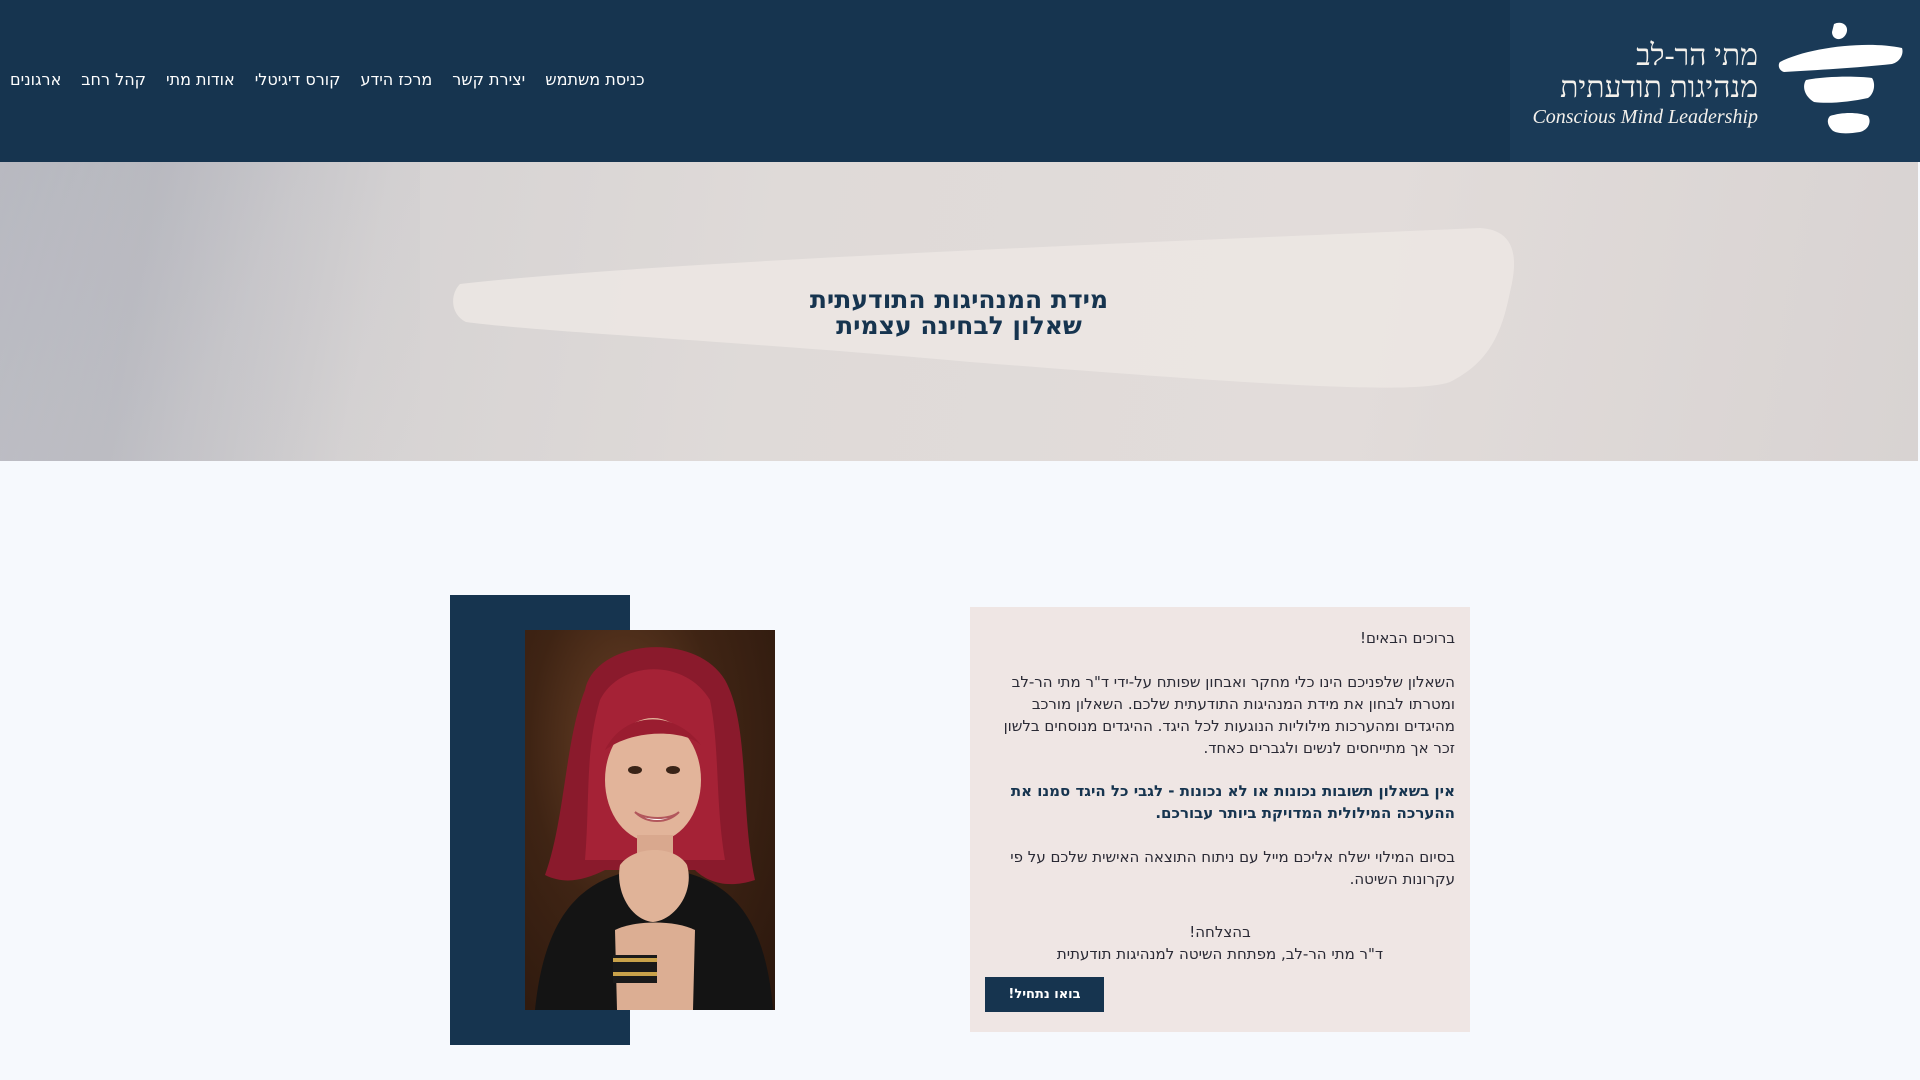 This screenshot has width=1920, height=1080. I want to click on nav-item-login: כניסת משתמש, so click(594, 80).